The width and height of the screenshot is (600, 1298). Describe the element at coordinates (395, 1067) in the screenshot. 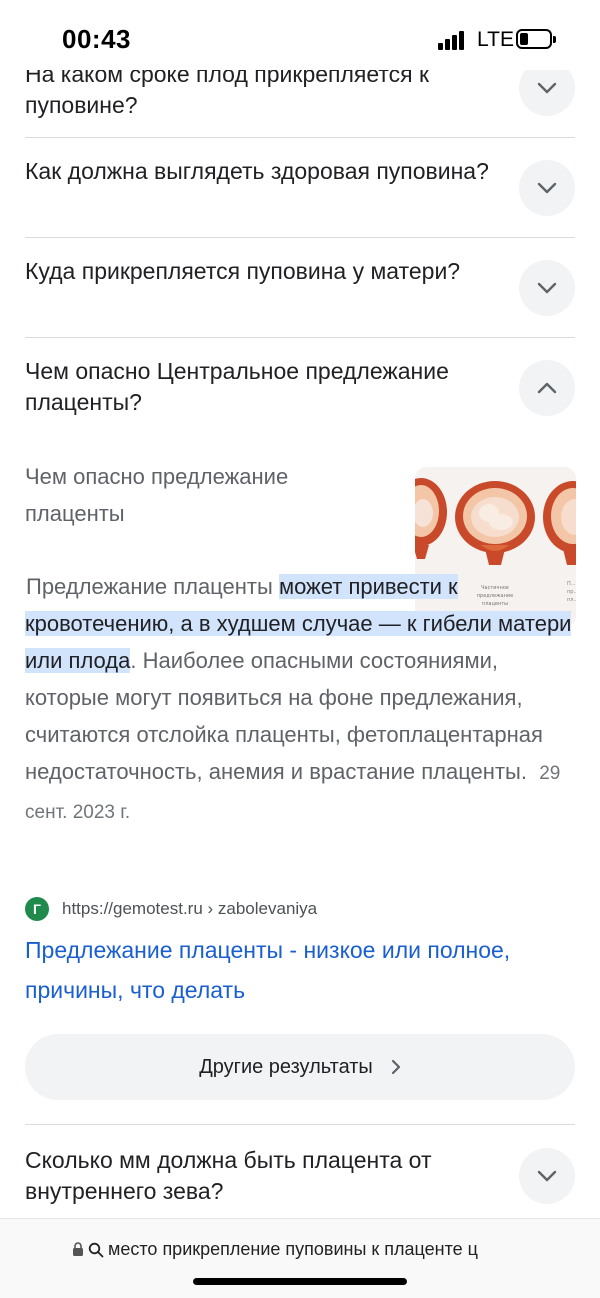

I see `chevron-right-icon` at that location.